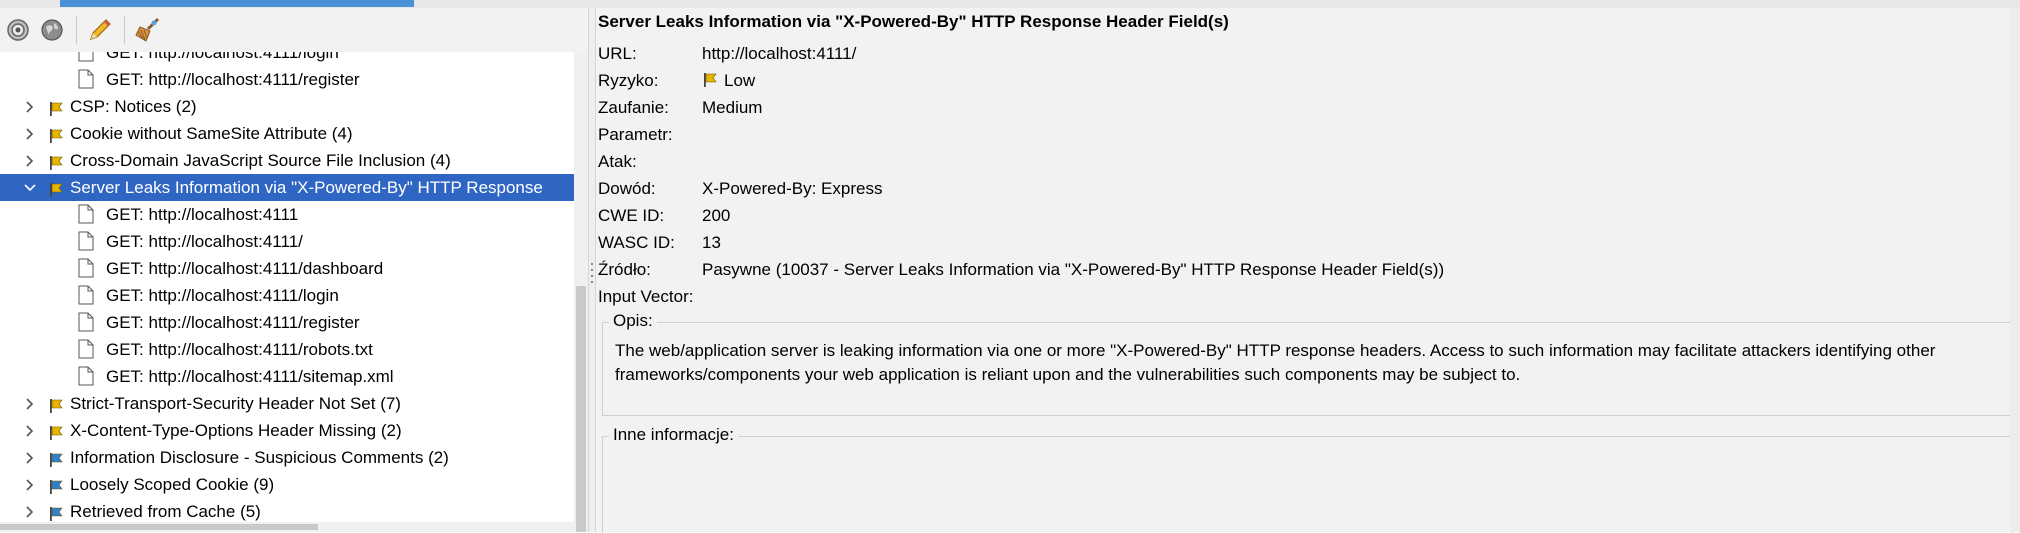 The height and width of the screenshot is (533, 2020). I want to click on description-title: Opis:, so click(633, 321).